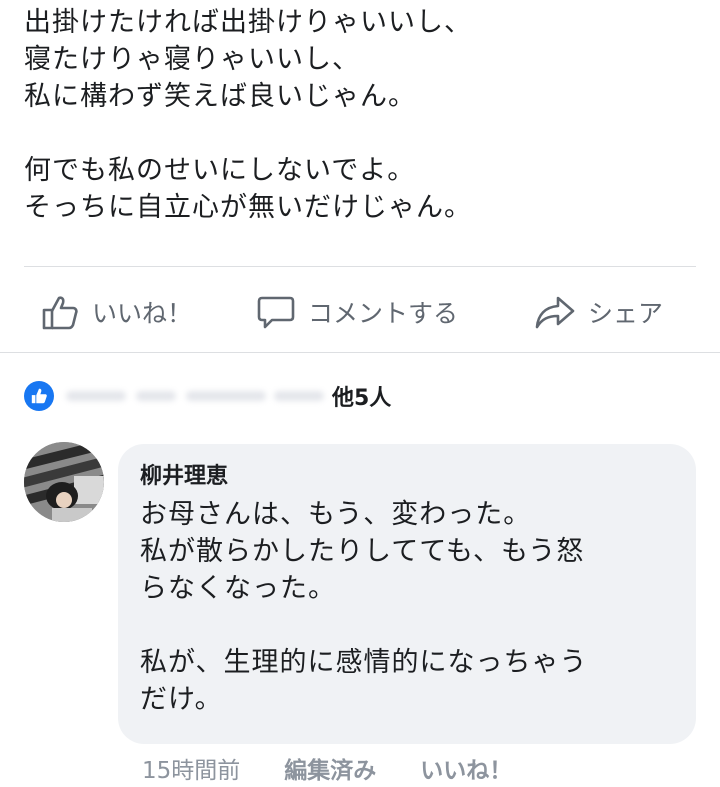 Image resolution: width=720 pixels, height=787 pixels. I want to click on share-button: シェア, so click(598, 312).